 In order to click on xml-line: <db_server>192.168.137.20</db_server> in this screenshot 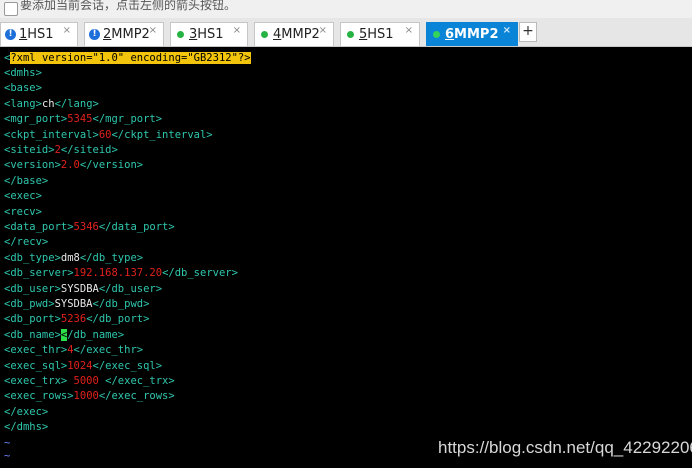, I will do `click(121, 273)`.